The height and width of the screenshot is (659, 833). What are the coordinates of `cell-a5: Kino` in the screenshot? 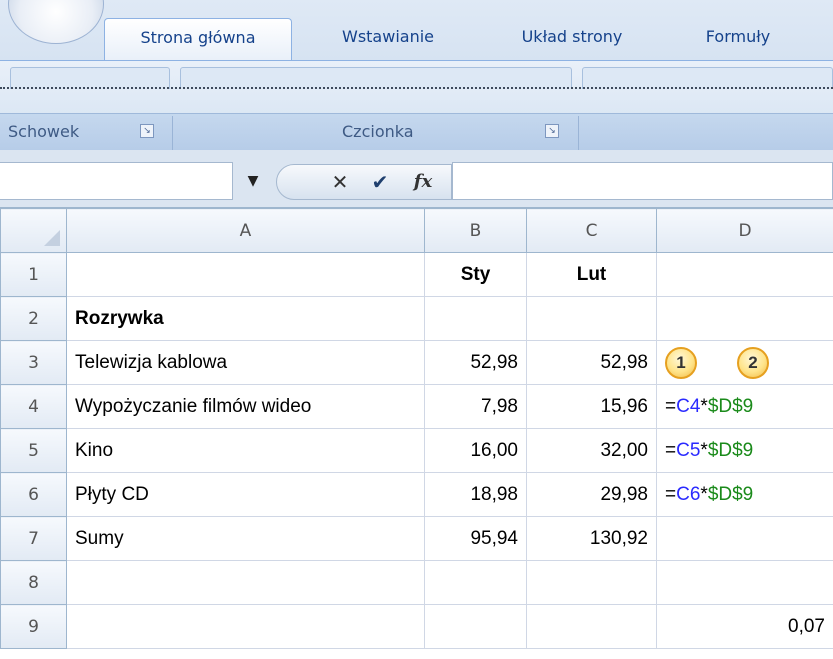 It's located at (245, 450).